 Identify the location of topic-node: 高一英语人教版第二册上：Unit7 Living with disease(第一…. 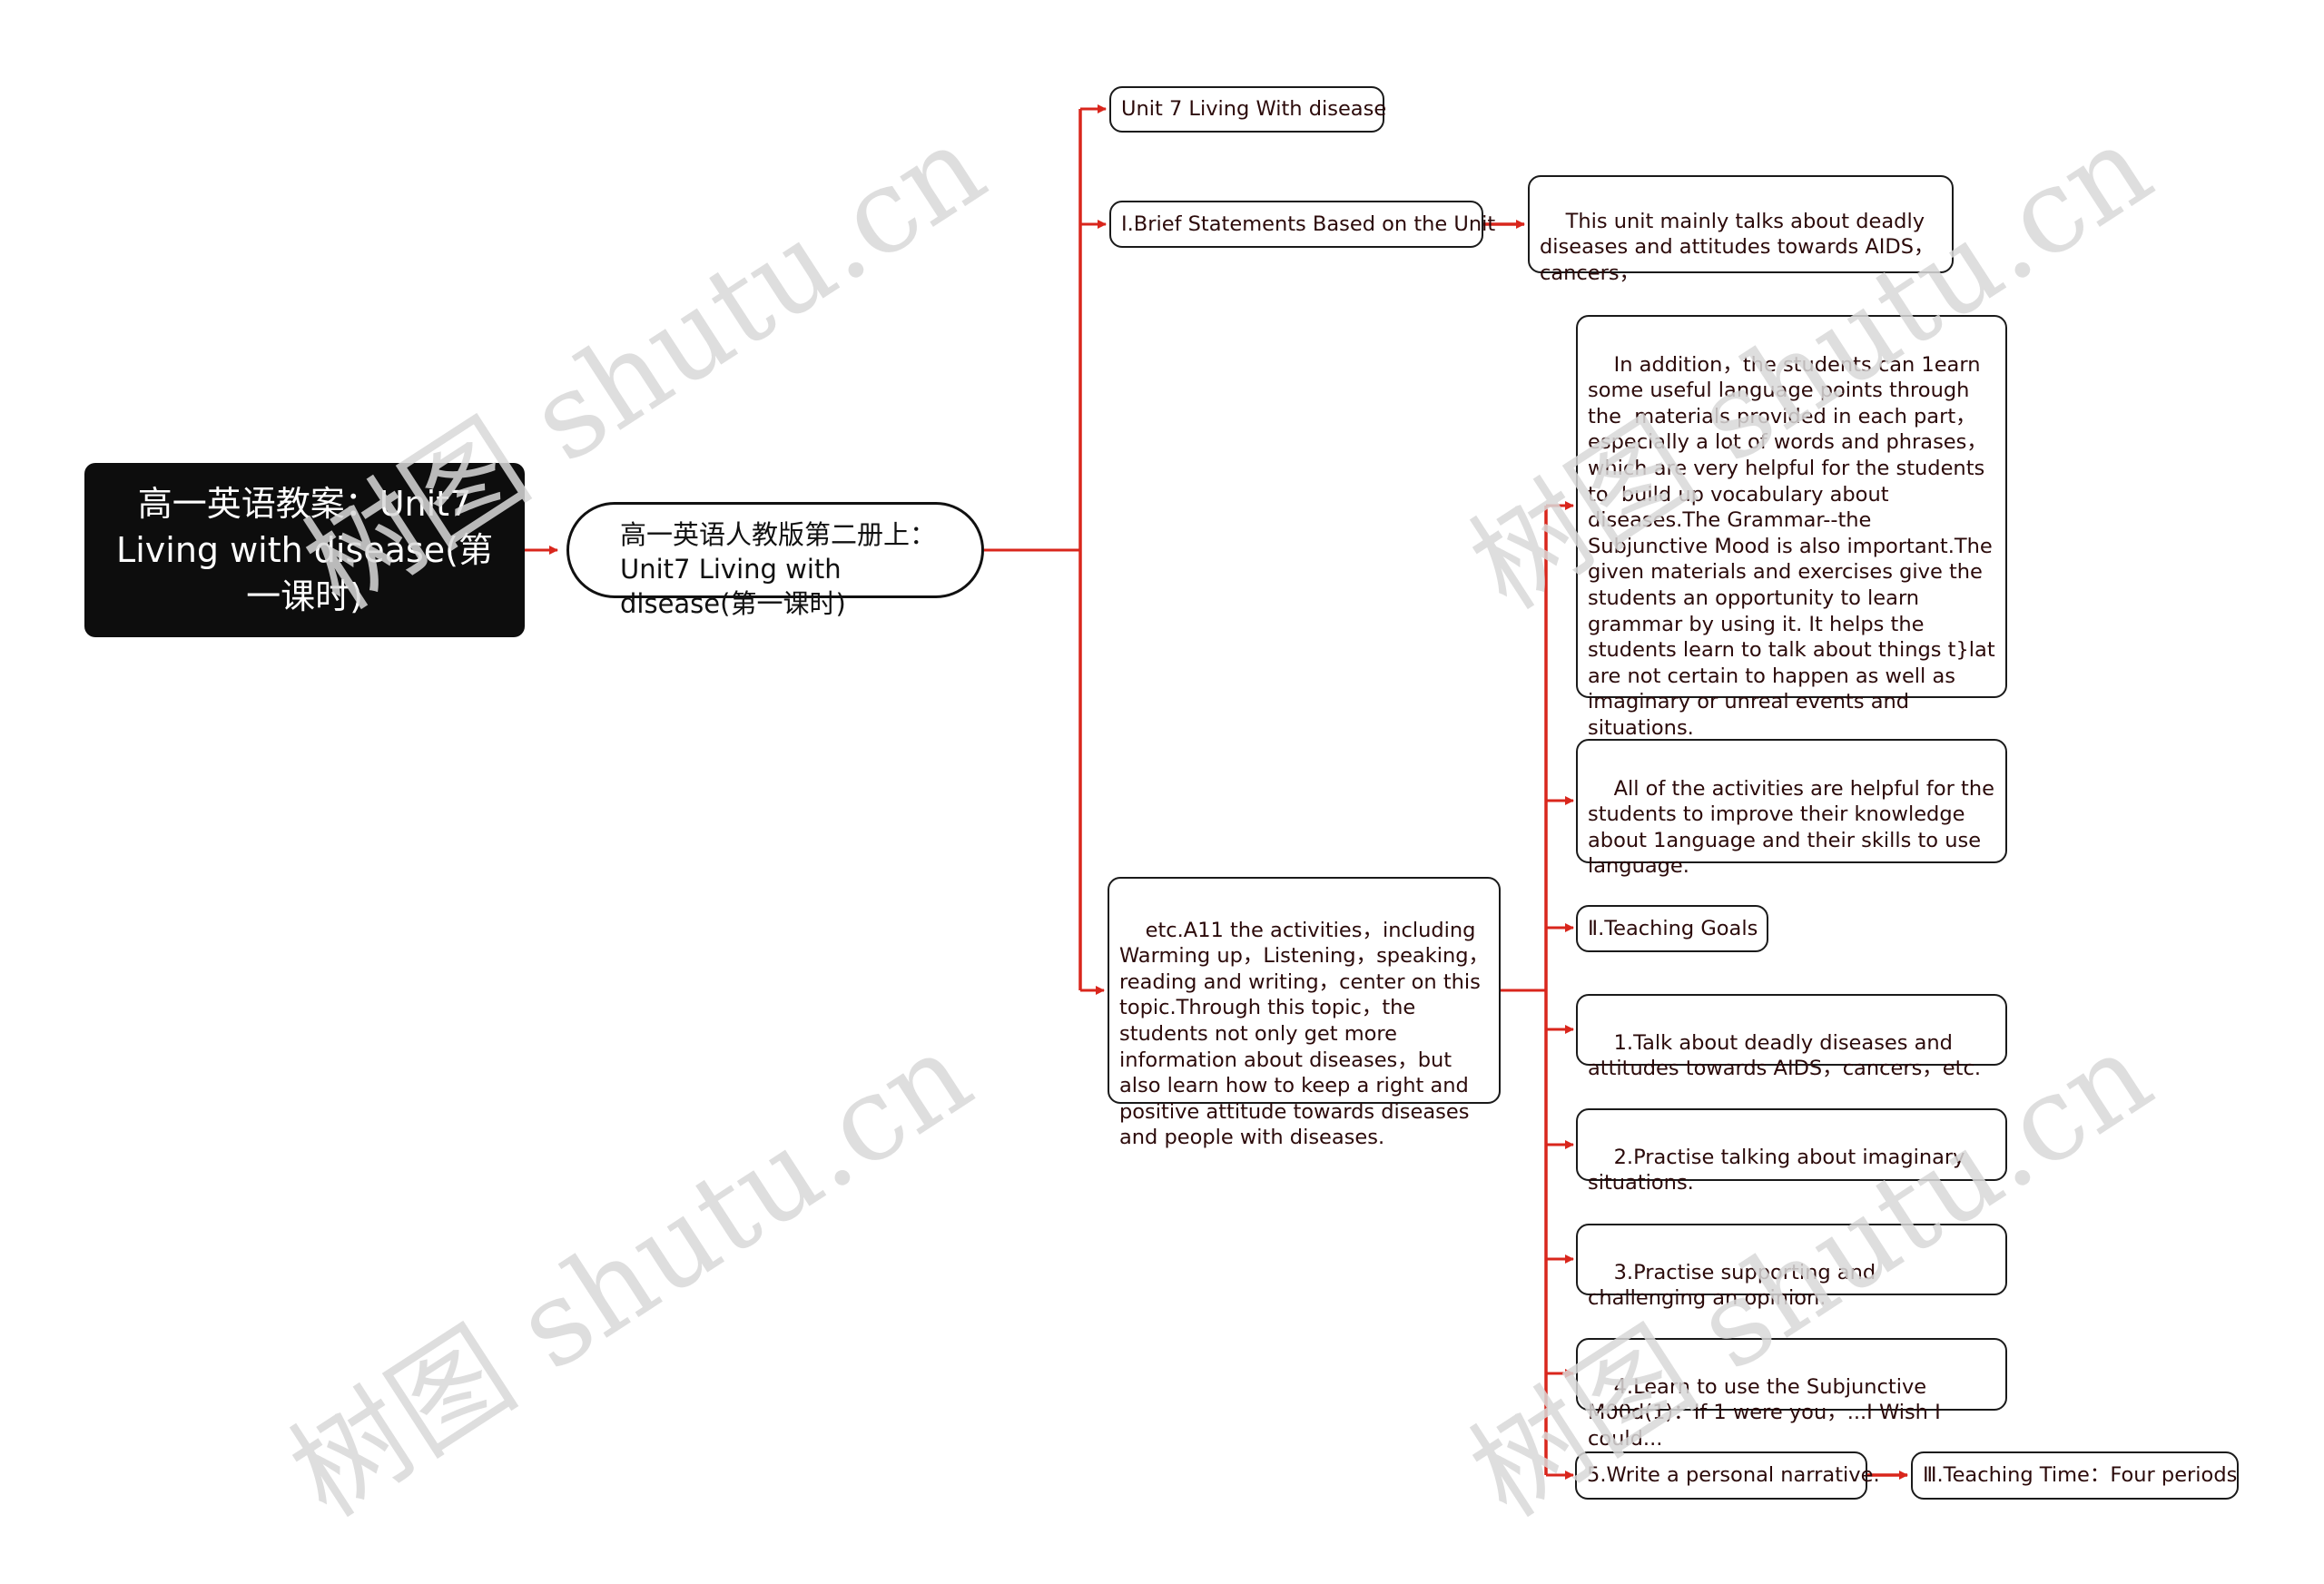
(775, 560).